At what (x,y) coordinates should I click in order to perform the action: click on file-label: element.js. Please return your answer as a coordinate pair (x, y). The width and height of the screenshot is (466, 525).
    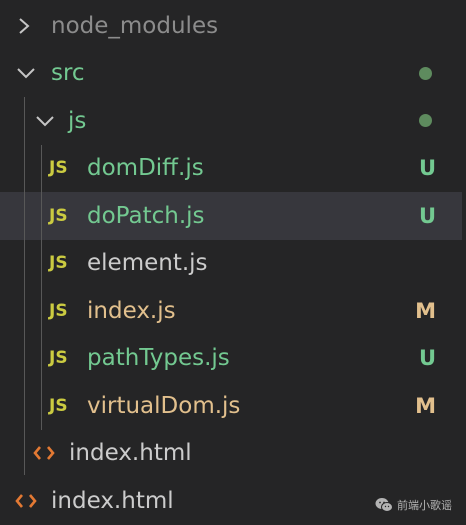
    Looking at the image, I should click on (147, 263).